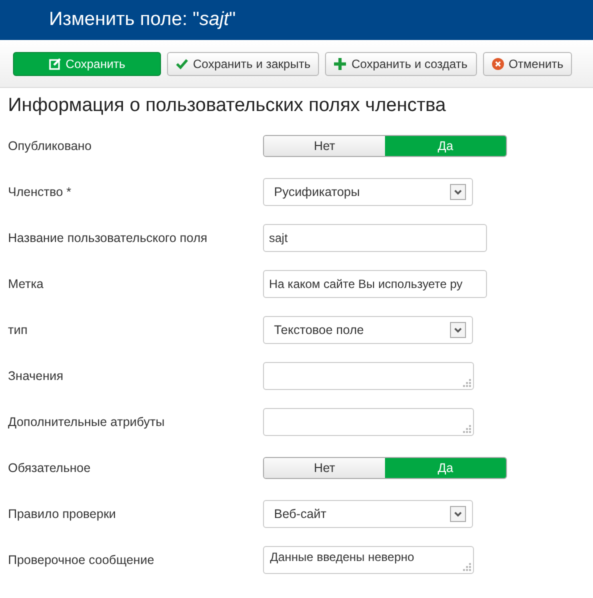  What do you see at coordinates (142, 20) in the screenshot?
I see `page-title: Изменить поле: "sajt"` at bounding box center [142, 20].